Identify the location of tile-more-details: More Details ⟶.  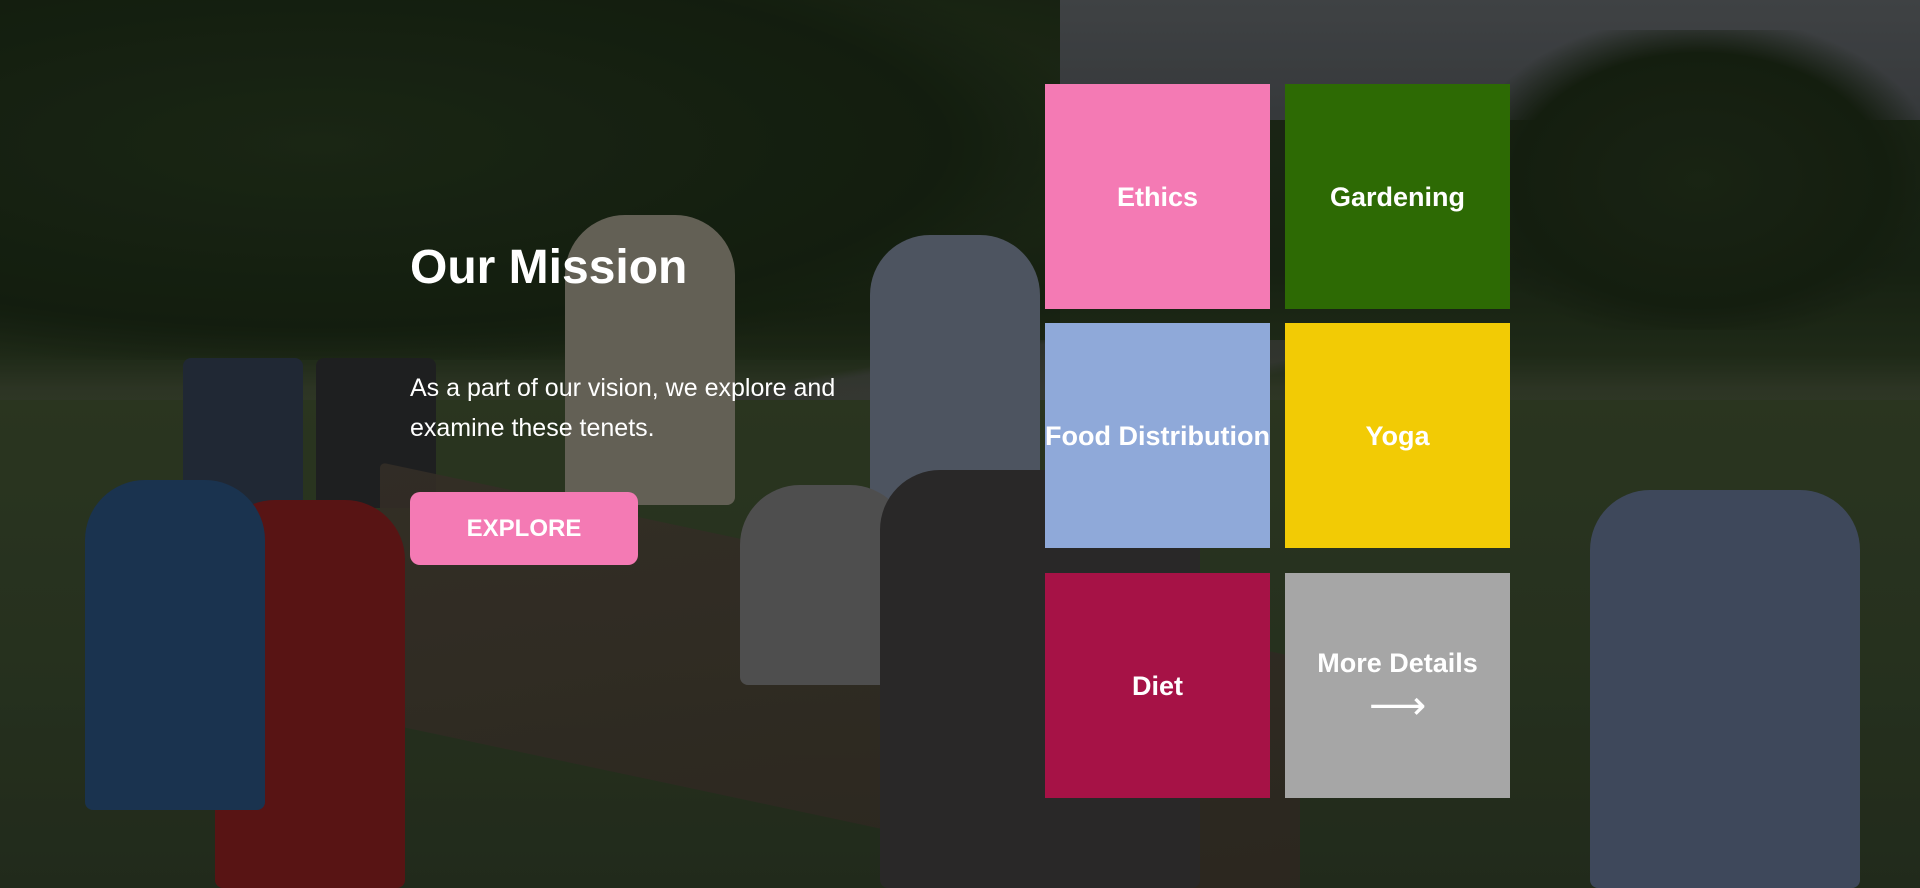
(1397, 685).